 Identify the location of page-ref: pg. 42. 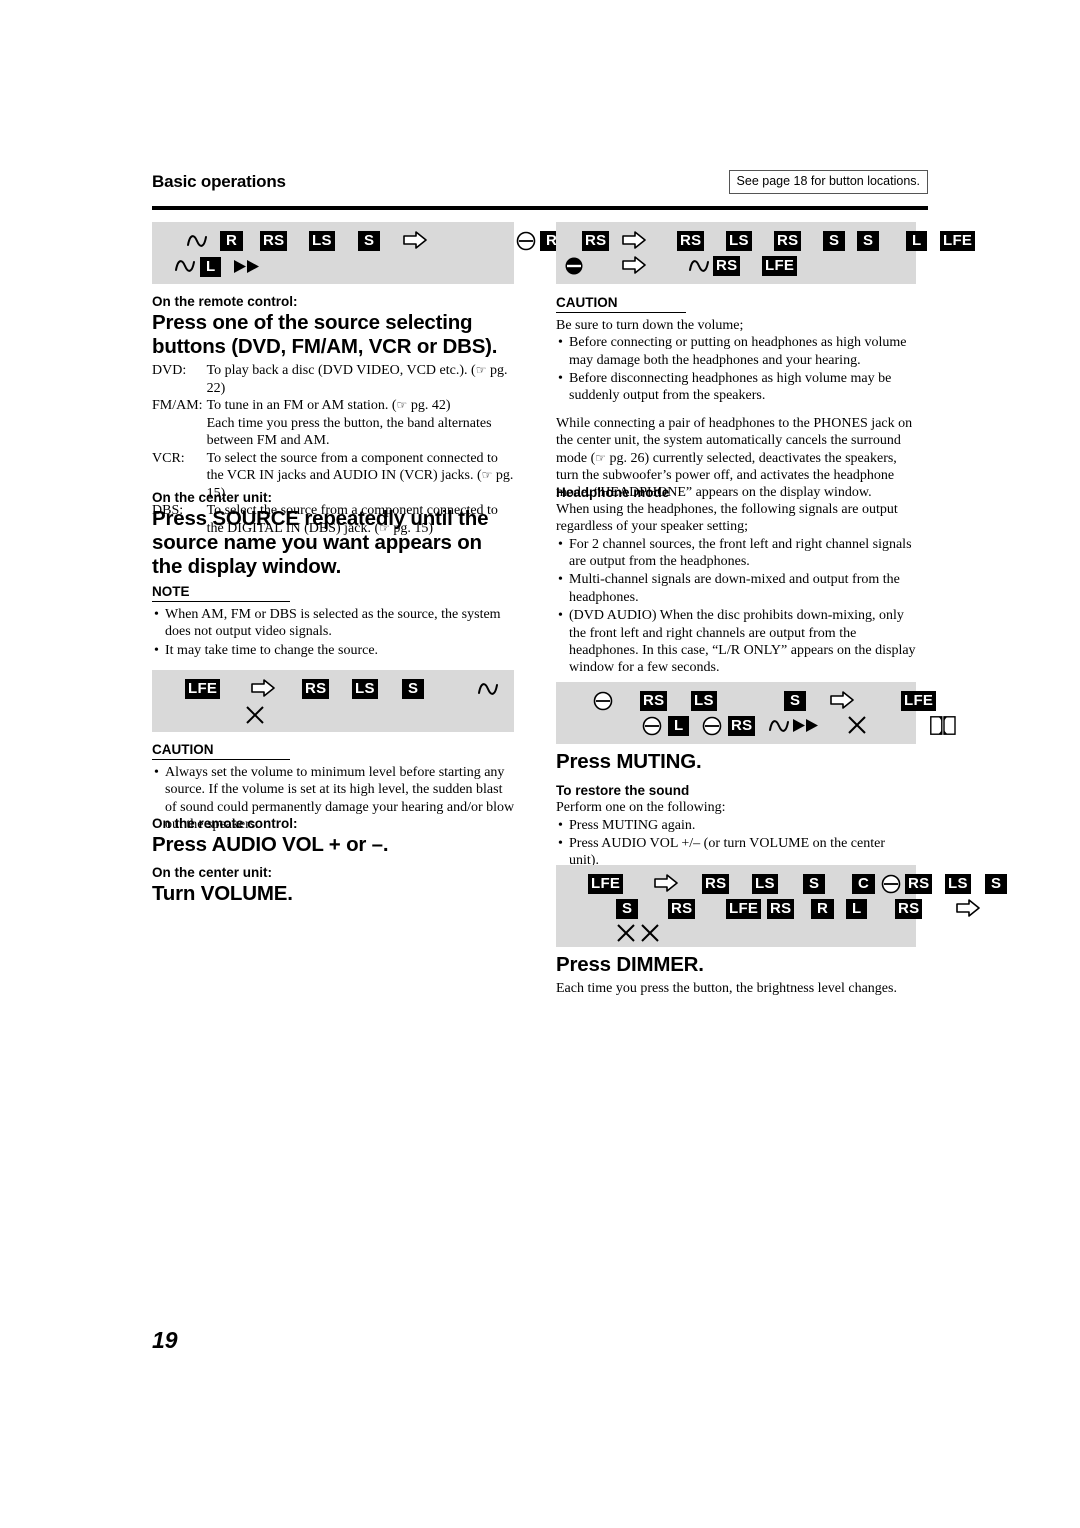
(428, 406).